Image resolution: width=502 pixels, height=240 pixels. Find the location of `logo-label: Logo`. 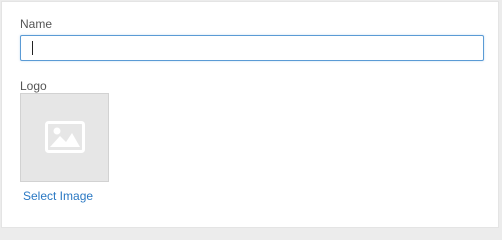

logo-label: Logo is located at coordinates (33, 86).